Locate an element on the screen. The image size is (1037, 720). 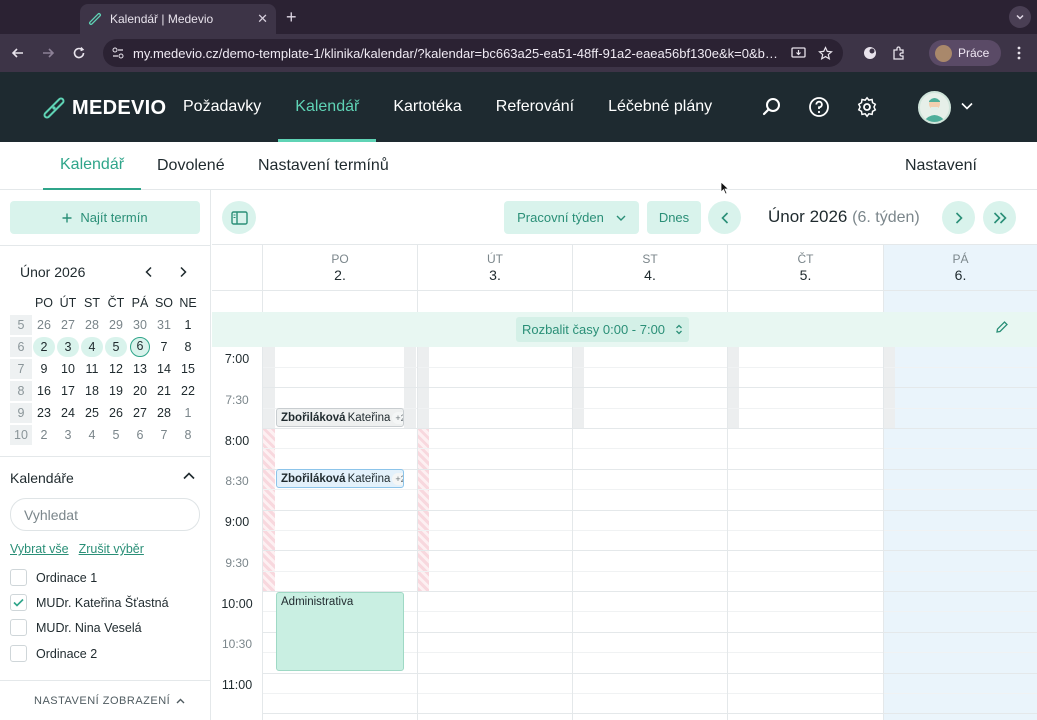
day-header: ČT 5. is located at coordinates (805, 268).